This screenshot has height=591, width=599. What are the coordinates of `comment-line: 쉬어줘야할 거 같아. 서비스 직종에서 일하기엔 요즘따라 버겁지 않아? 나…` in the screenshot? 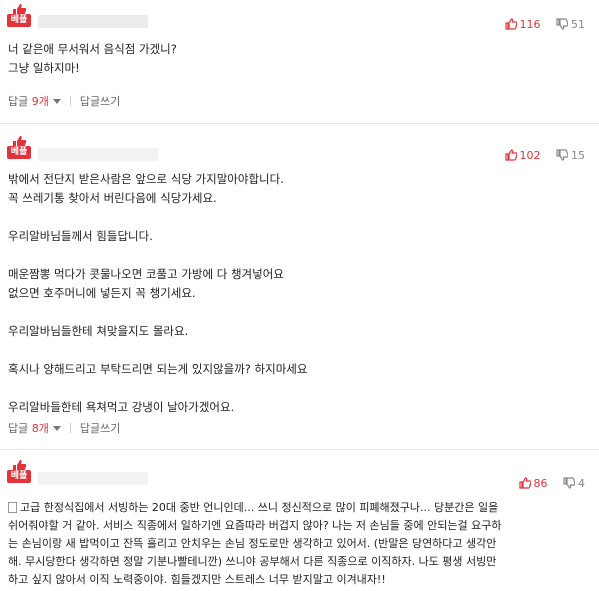 It's located at (255, 525).